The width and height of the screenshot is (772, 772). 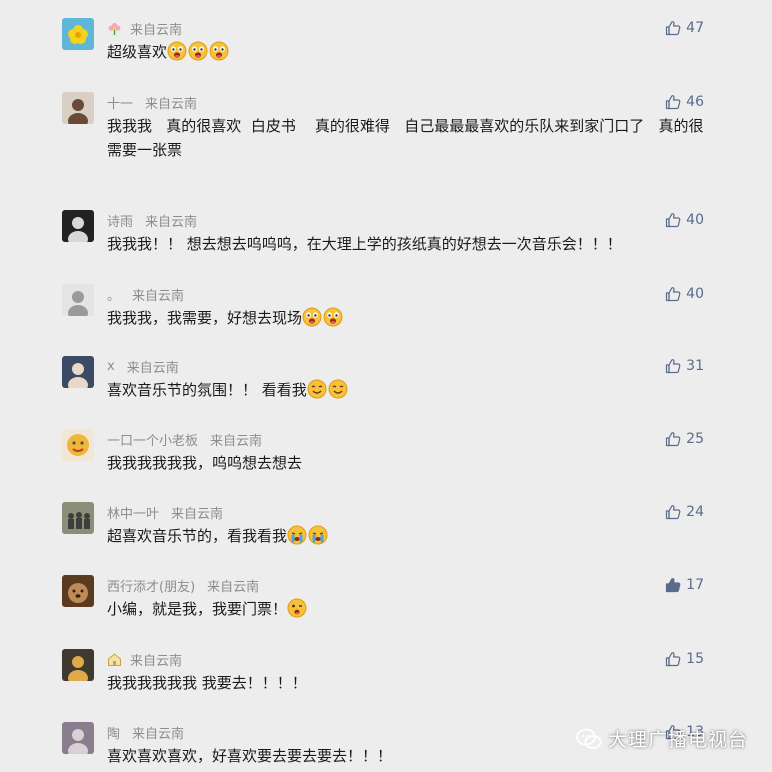 I want to click on like-button: 24, so click(x=684, y=512).